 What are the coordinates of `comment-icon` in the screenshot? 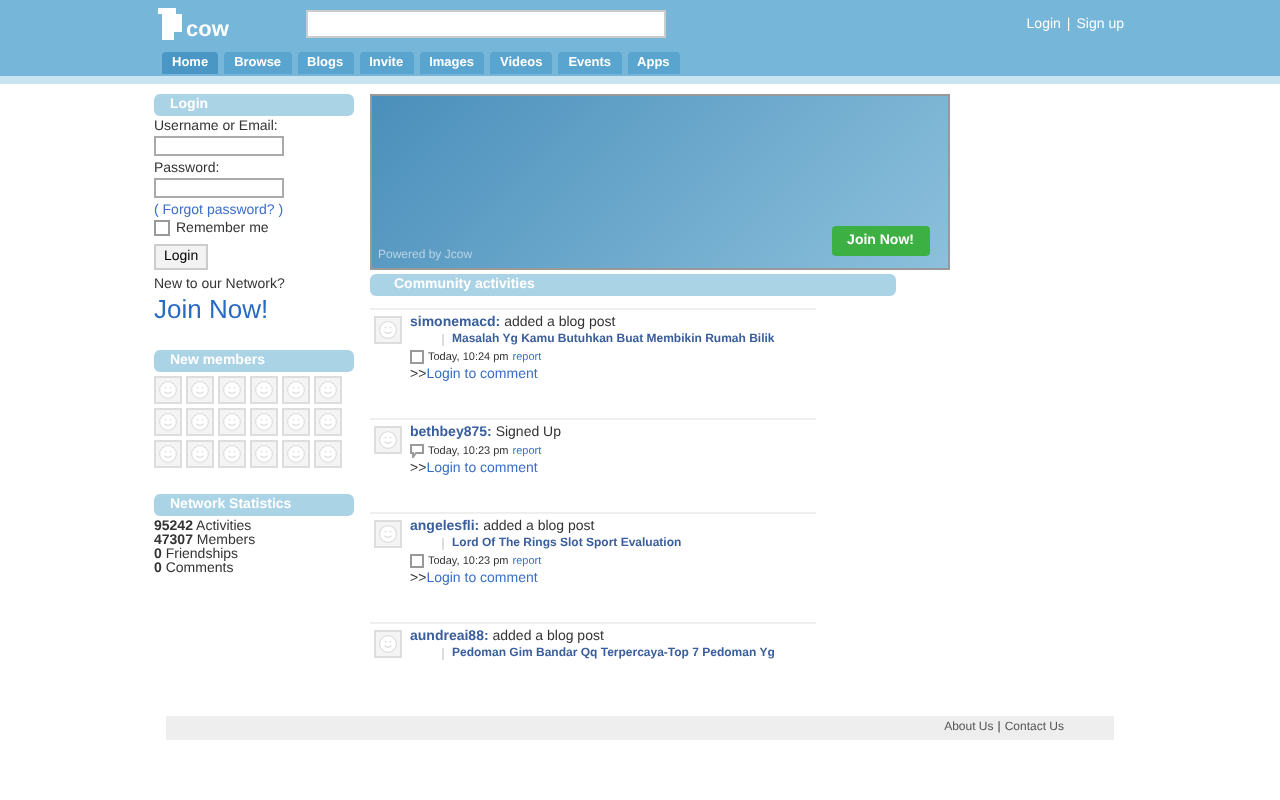 It's located at (417, 451).